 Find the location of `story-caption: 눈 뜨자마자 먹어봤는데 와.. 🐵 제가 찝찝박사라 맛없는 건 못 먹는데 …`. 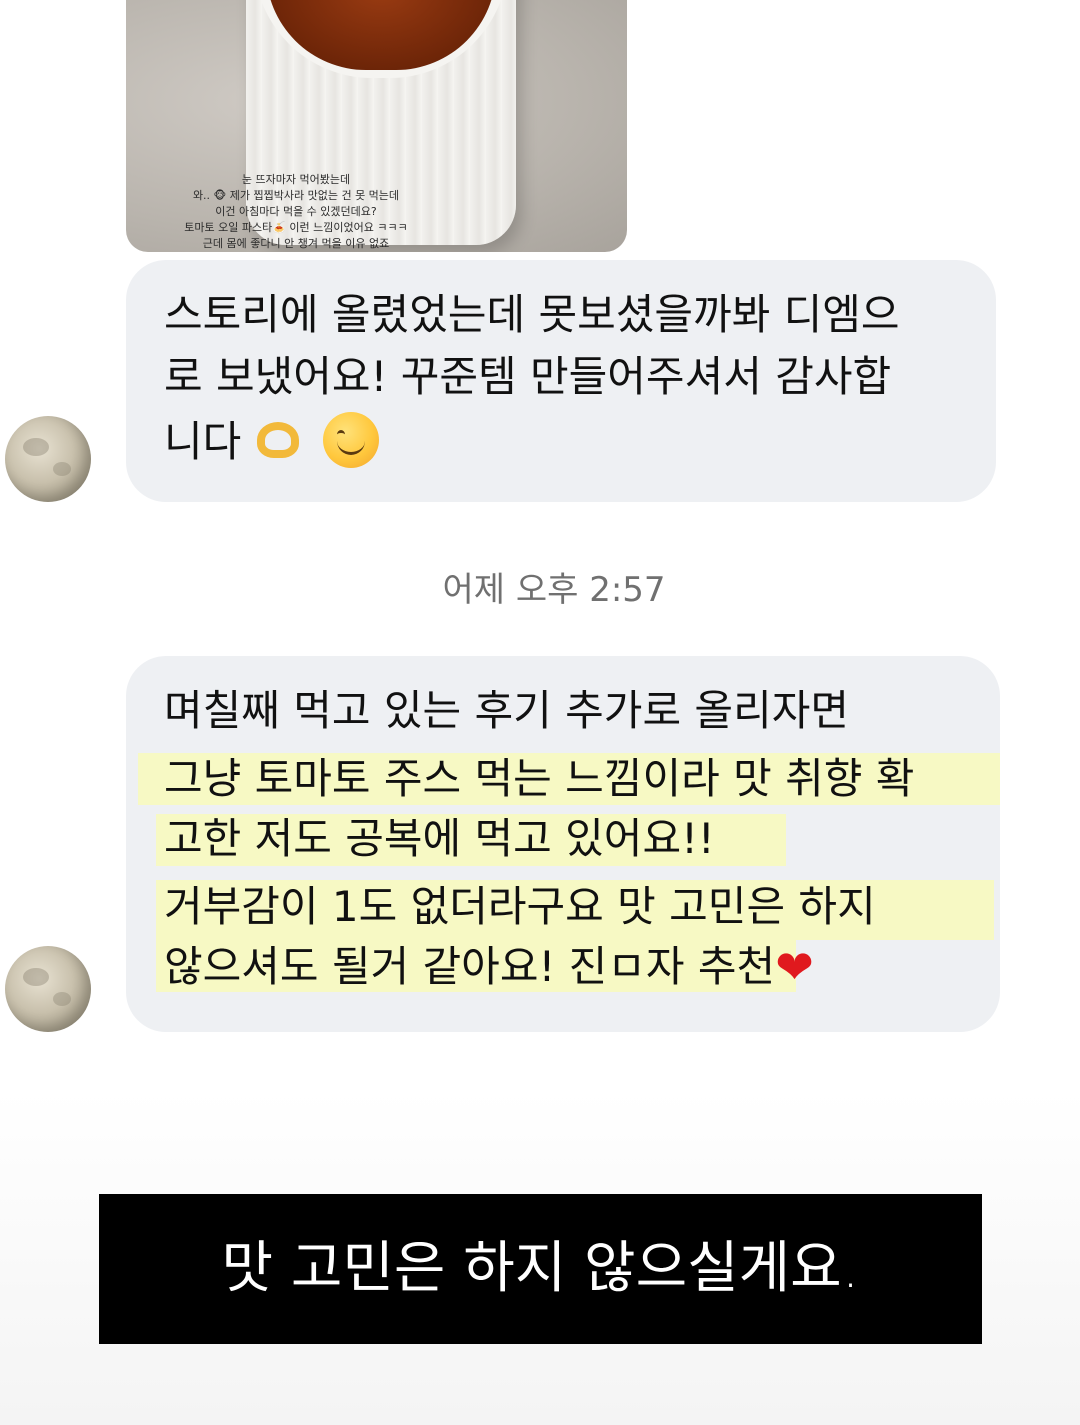

story-caption: 눈 뜨자마자 먹어봤는데 와.. 🐵 제가 찝찝박사라 맛없는 건 못 먹는데 … is located at coordinates (296, 212).